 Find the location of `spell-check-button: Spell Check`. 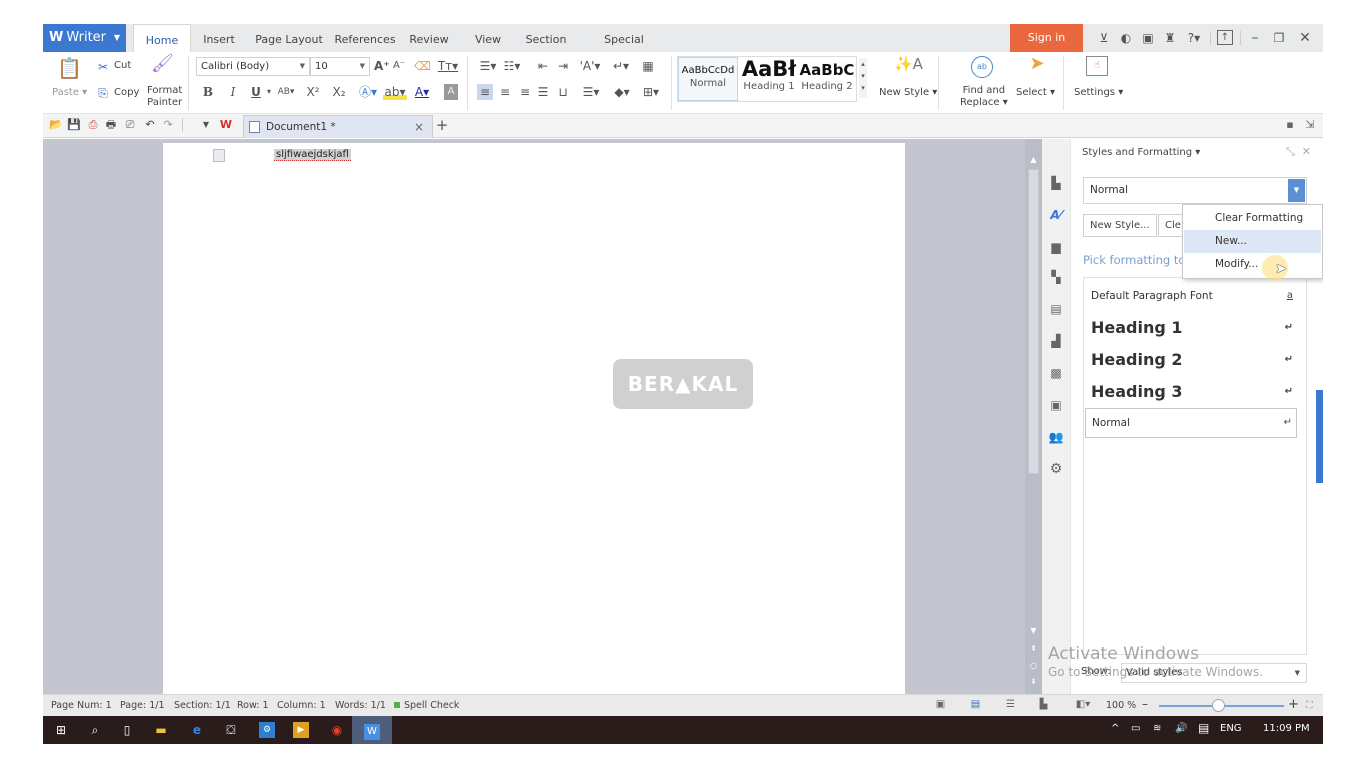

spell-check-button: Spell Check is located at coordinates (431, 705).